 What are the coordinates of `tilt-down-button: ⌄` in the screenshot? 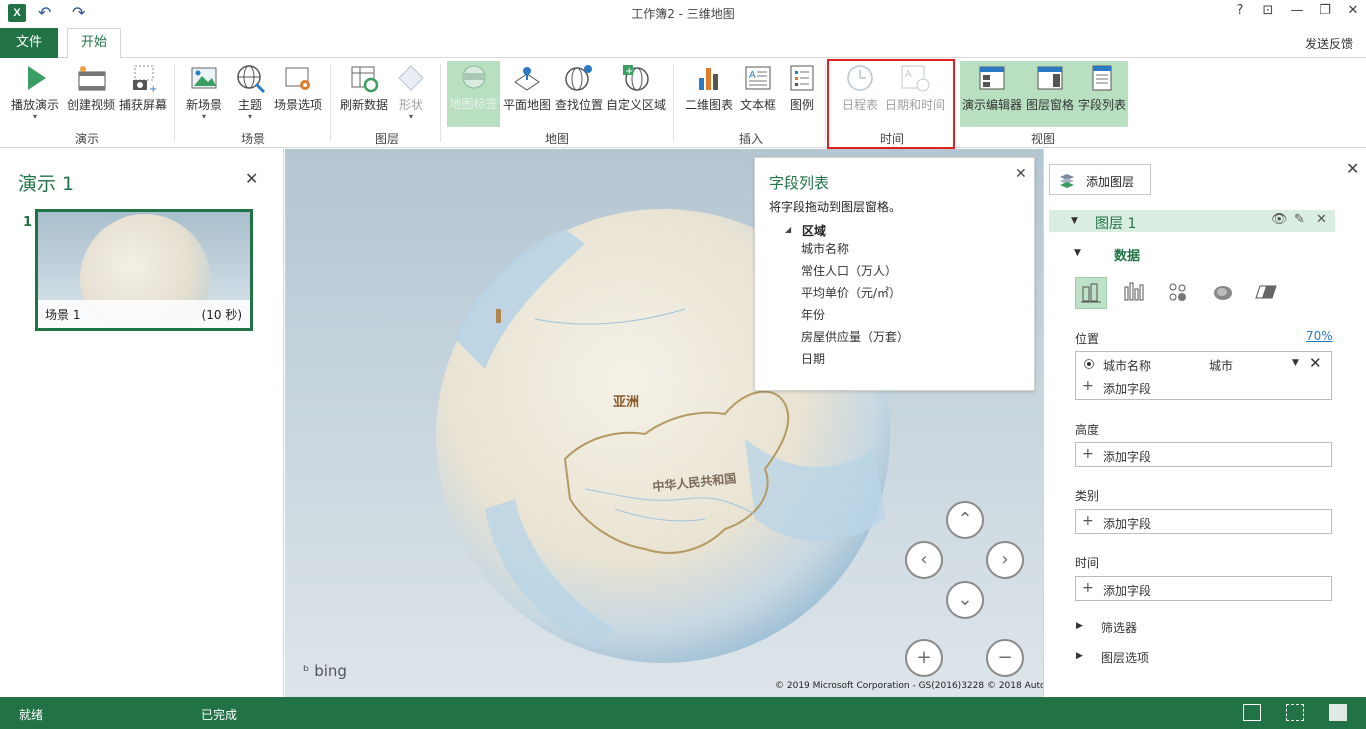 It's located at (965, 600).